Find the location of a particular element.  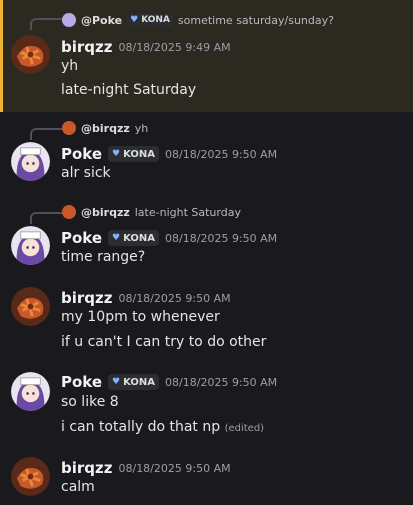

edited-label: (edited) is located at coordinates (244, 428).